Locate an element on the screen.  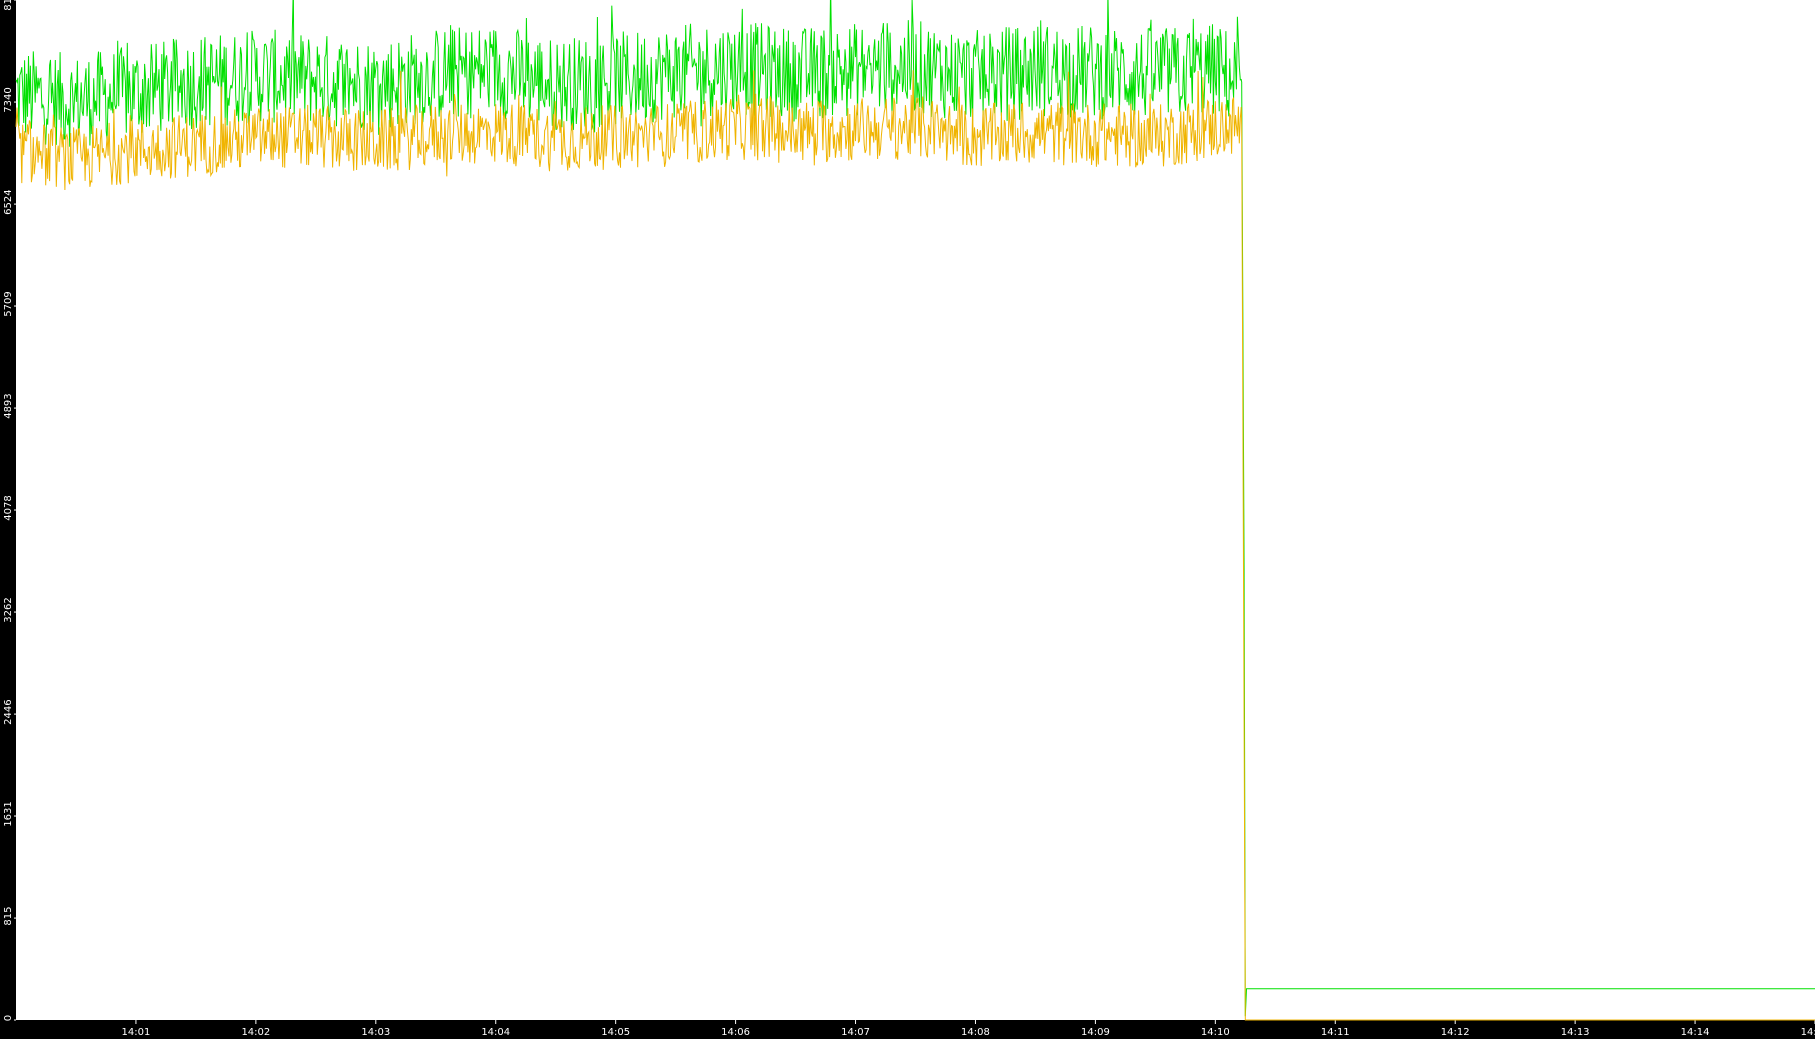
y-tick-label: 4893 is located at coordinates (8, 405).